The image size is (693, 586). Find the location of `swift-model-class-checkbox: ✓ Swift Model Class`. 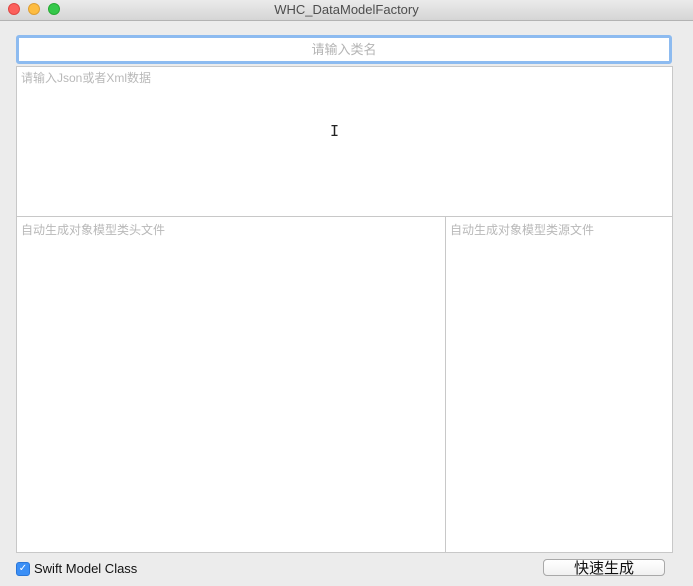

swift-model-class-checkbox: ✓ Swift Model Class is located at coordinates (76, 568).